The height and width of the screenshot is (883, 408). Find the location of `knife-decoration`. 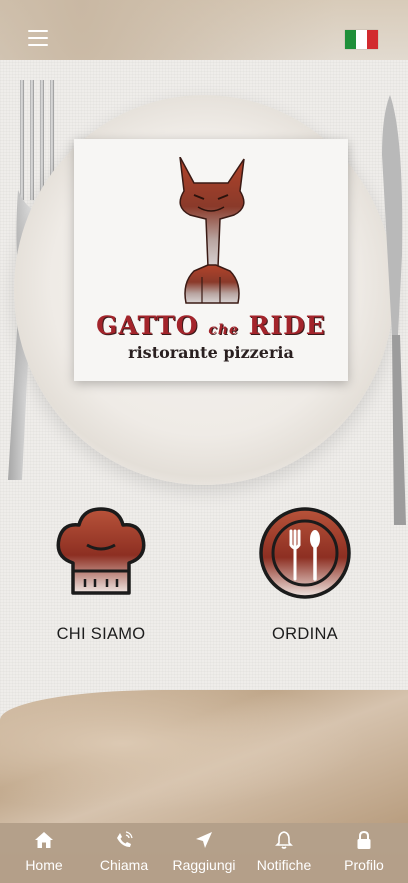

knife-decoration is located at coordinates (394, 310).